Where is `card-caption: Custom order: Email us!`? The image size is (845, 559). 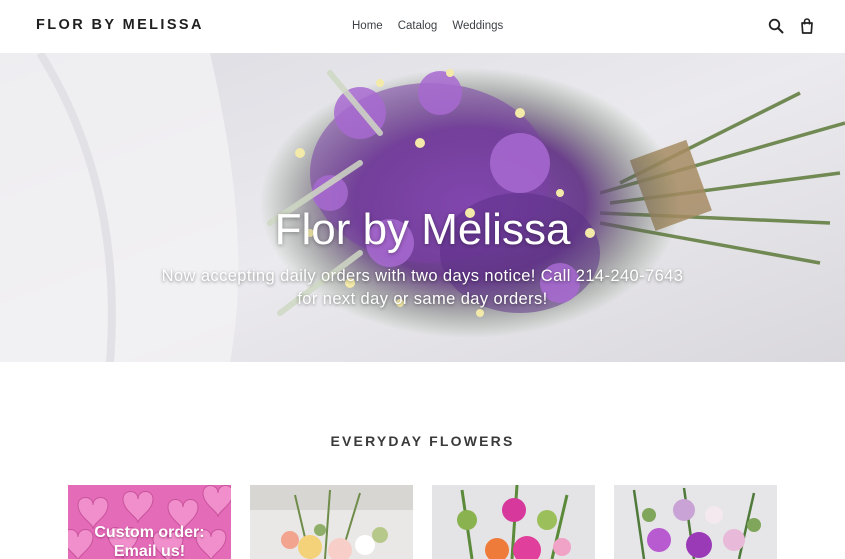
card-caption: Custom order: Email us! is located at coordinates (149, 541).